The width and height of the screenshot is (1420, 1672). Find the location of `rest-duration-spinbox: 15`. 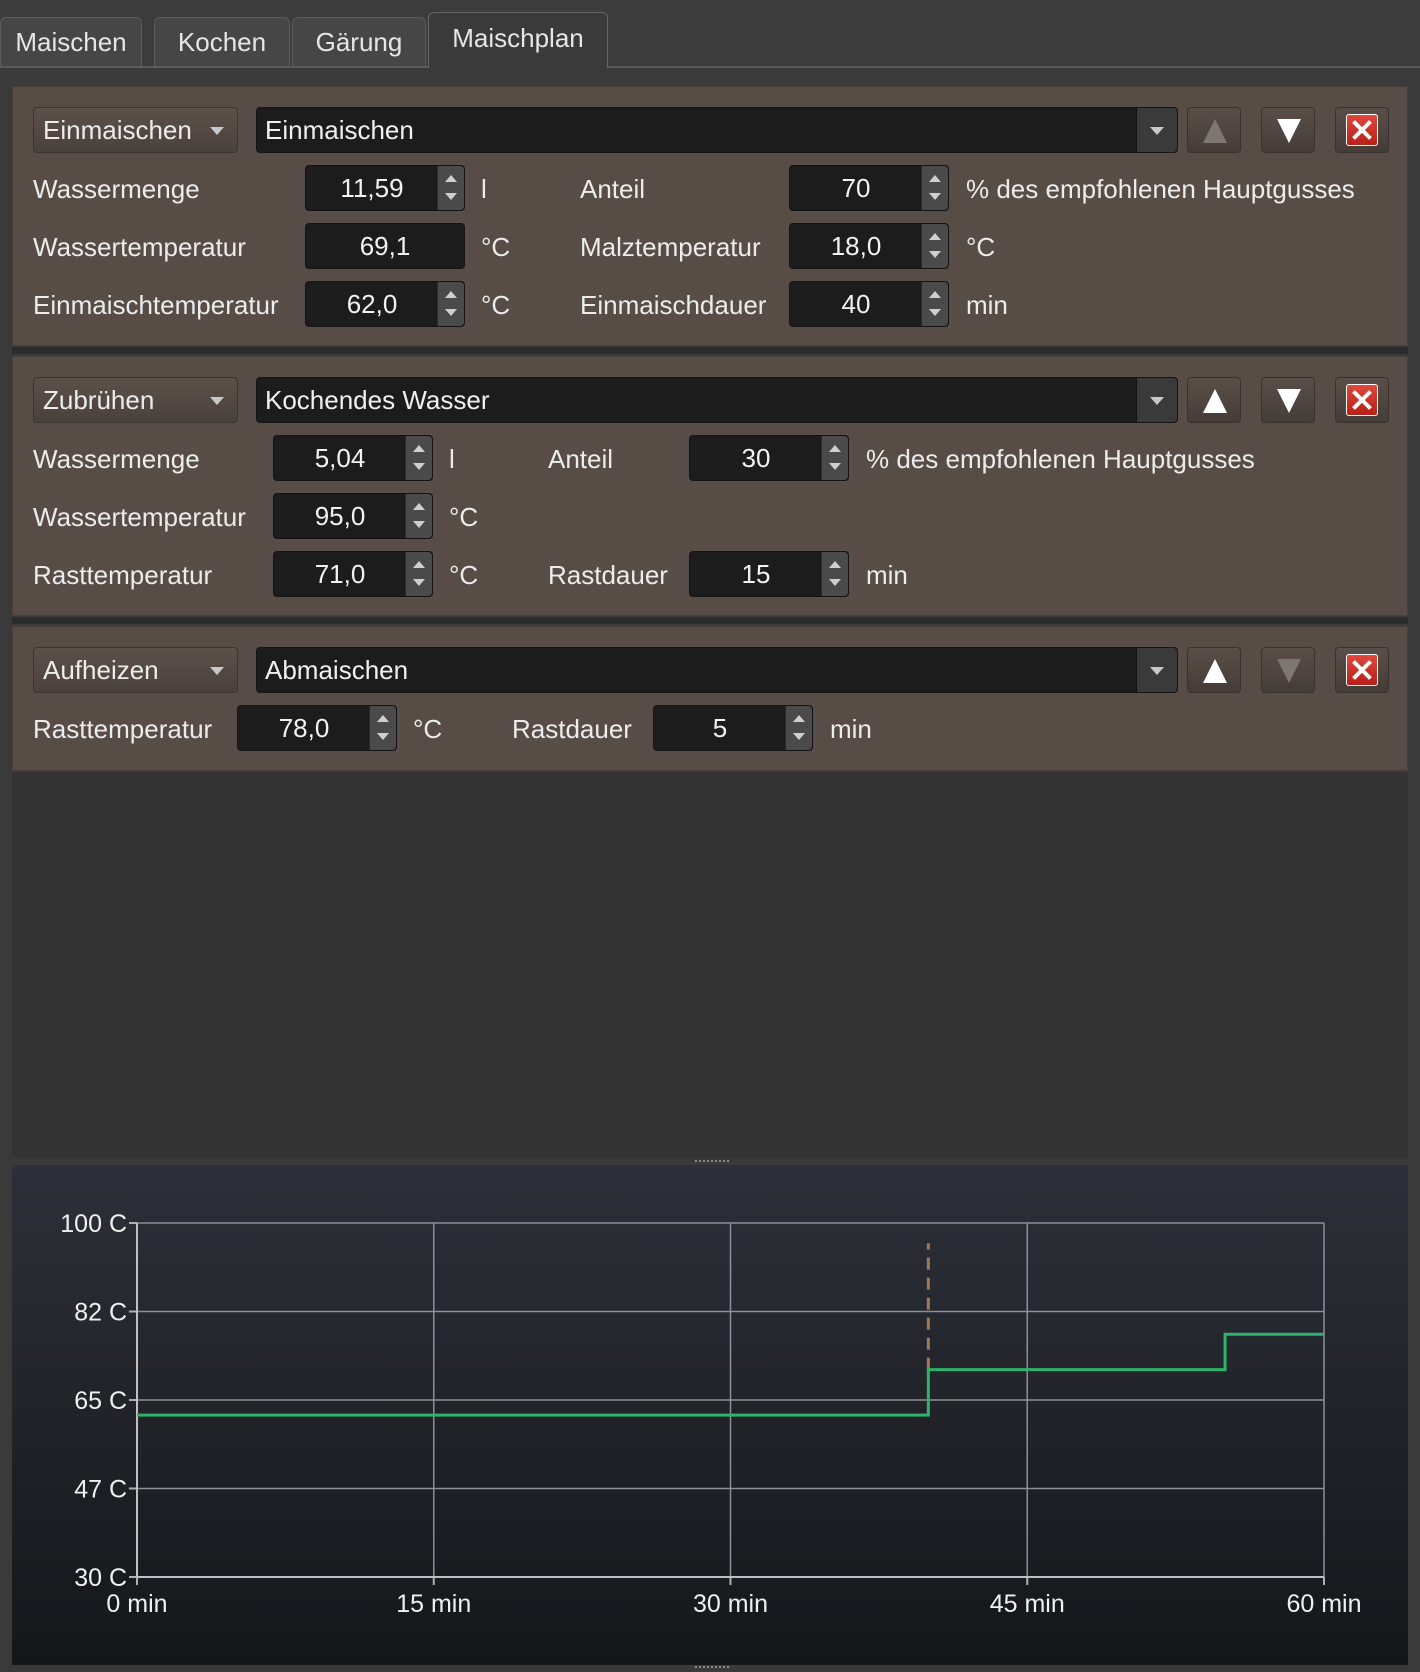

rest-duration-spinbox: 15 is located at coordinates (769, 574).